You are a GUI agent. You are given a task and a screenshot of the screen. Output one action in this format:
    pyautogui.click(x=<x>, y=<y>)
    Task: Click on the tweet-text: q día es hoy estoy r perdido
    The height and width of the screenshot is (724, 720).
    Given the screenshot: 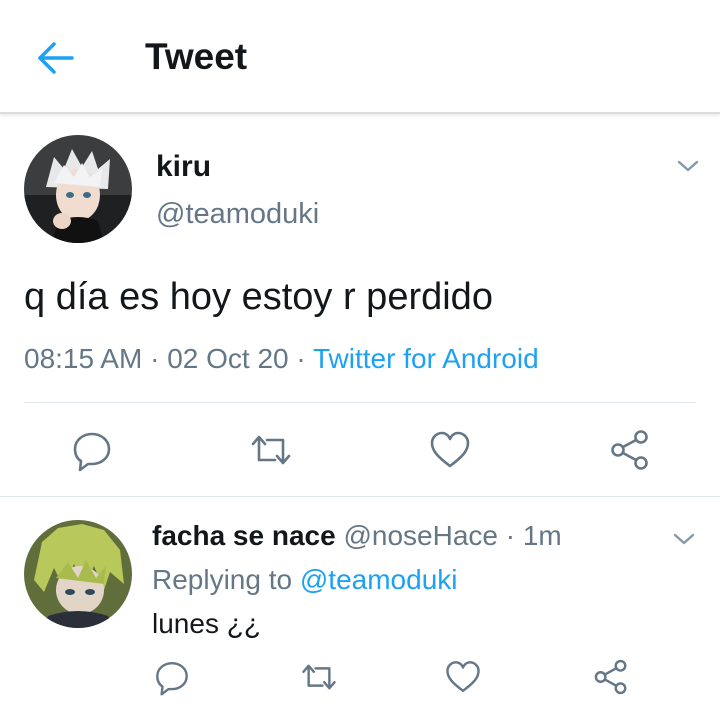 What is the action you would take?
    pyautogui.click(x=258, y=297)
    